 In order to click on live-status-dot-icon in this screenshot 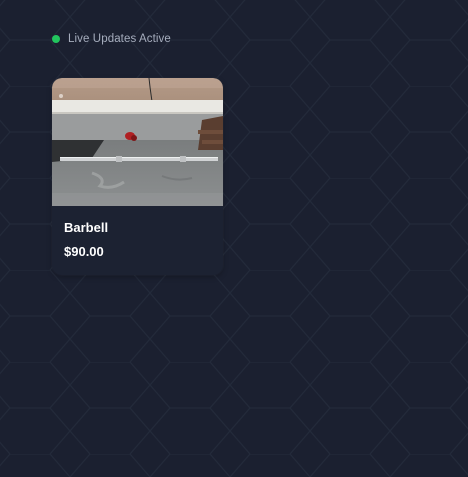, I will do `click(56, 39)`.